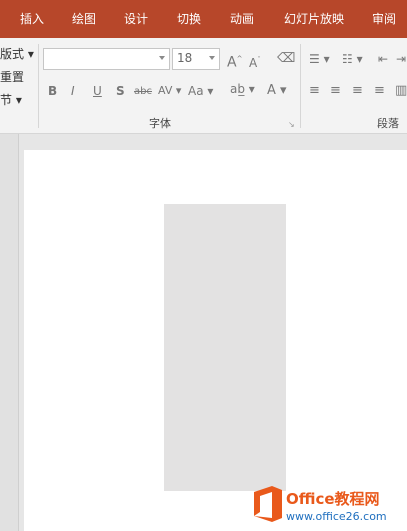 The image size is (407, 531). What do you see at coordinates (388, 123) in the screenshot?
I see `paragraph-group-label: 段落` at bounding box center [388, 123].